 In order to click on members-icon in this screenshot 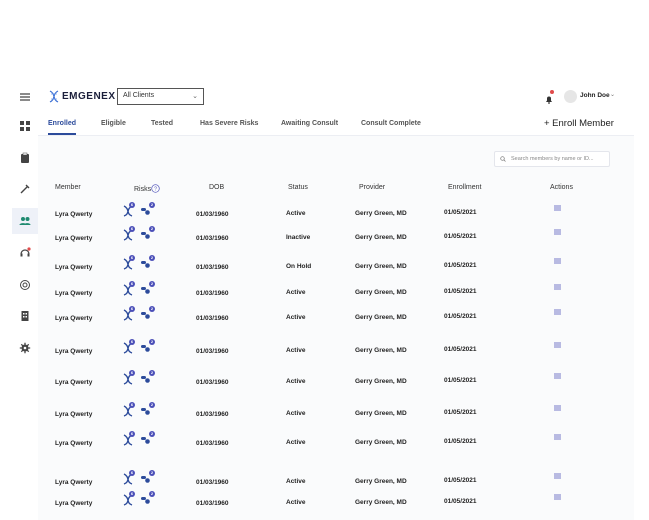, I will do `click(25, 221)`.